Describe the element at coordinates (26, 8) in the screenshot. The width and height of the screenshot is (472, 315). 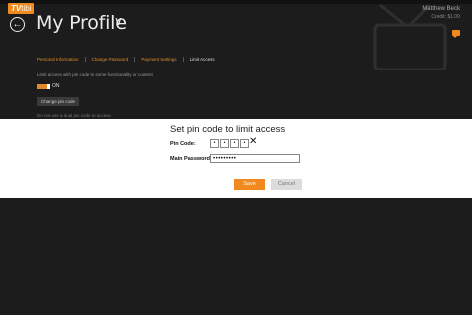
I see `logo-tail: tibi` at that location.